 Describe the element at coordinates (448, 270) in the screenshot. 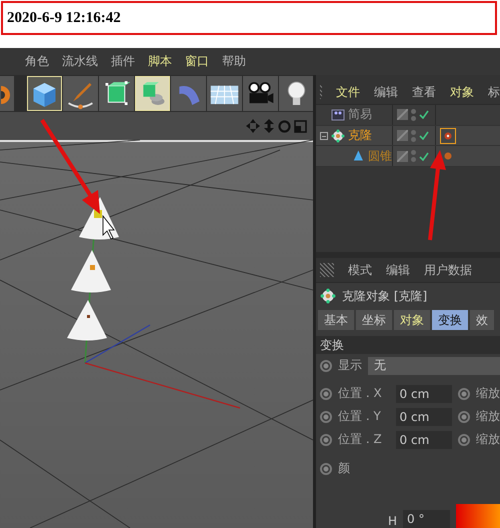

I see `menu-item: 用户数据` at that location.